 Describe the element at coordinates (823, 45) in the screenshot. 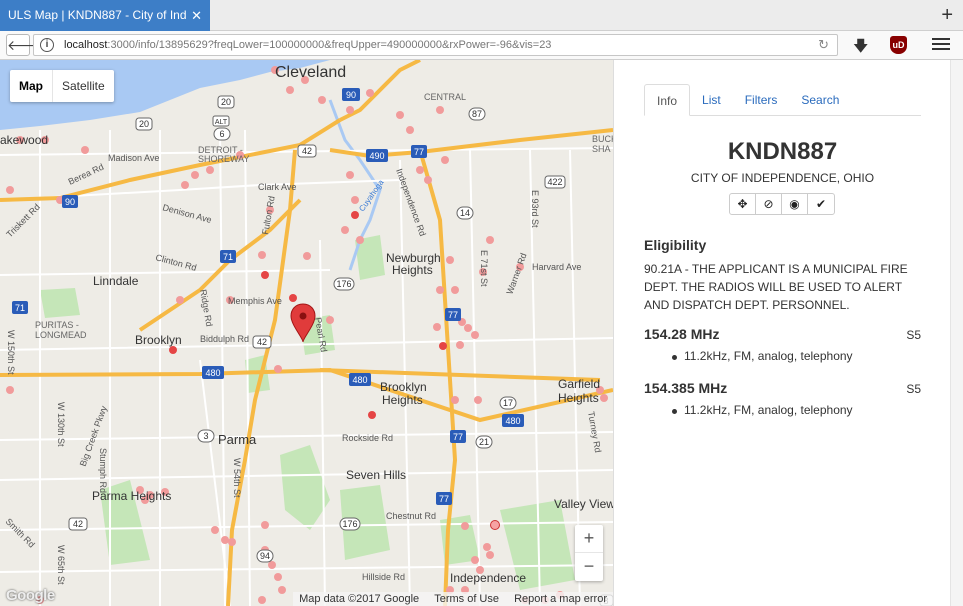

I see `reload-icon: ↻` at that location.